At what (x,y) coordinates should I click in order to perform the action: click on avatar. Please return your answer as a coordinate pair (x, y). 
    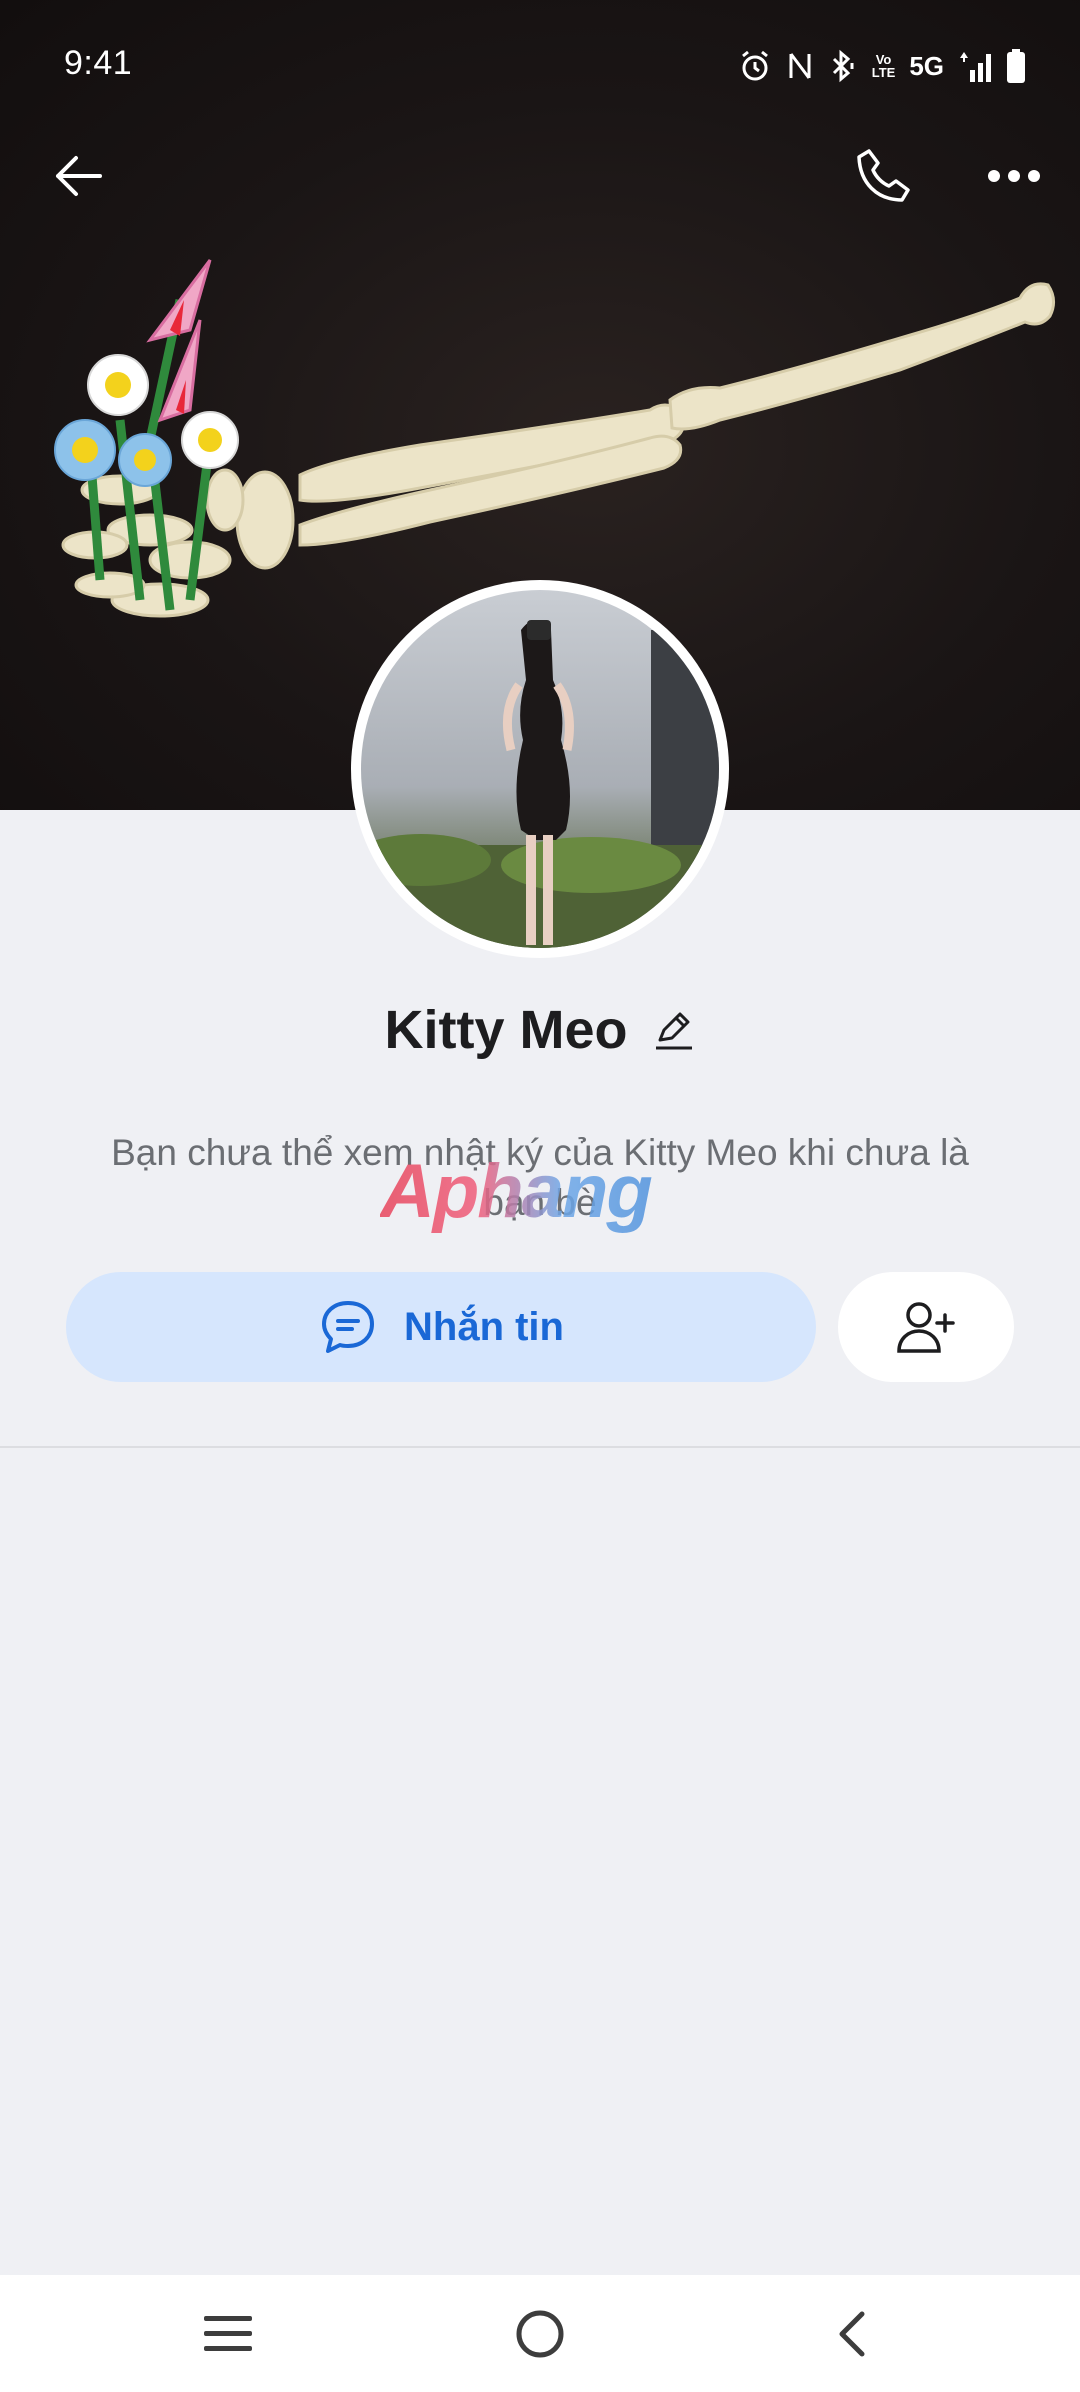
    Looking at the image, I should click on (540, 769).